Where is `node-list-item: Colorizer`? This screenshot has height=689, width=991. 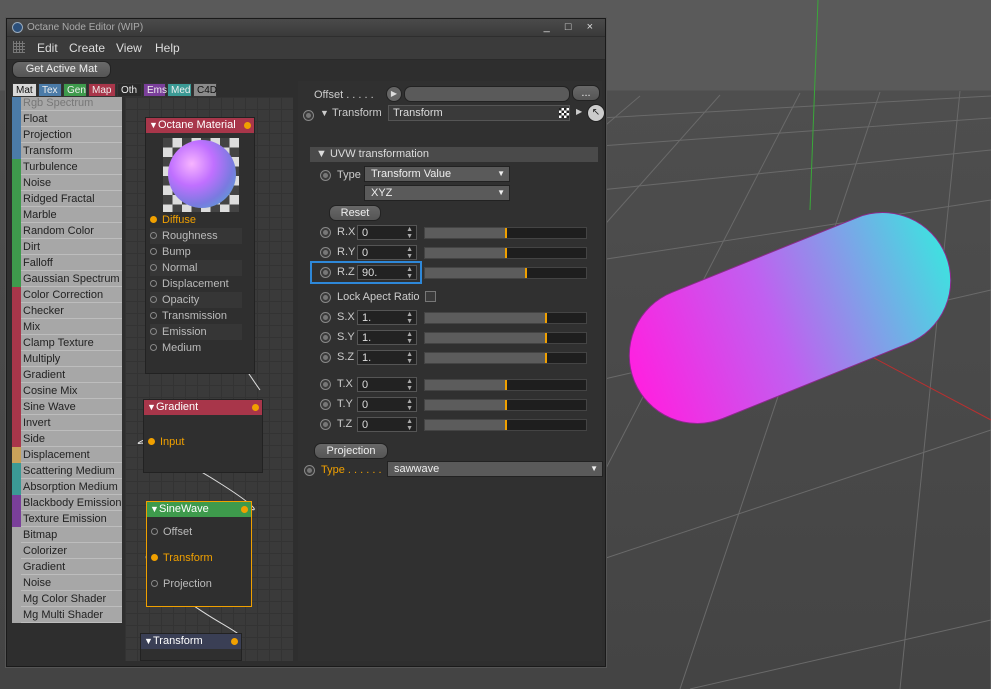
node-list-item: Colorizer is located at coordinates (67, 551).